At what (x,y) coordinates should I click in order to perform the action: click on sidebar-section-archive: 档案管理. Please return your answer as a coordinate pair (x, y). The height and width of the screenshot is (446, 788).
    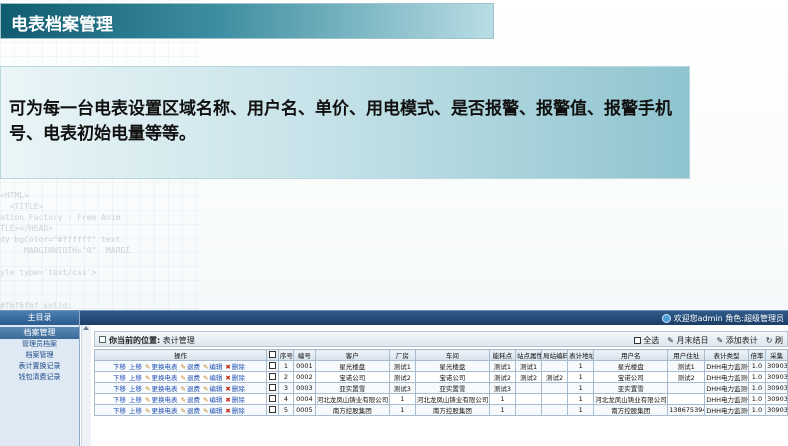
    Looking at the image, I should click on (39, 333).